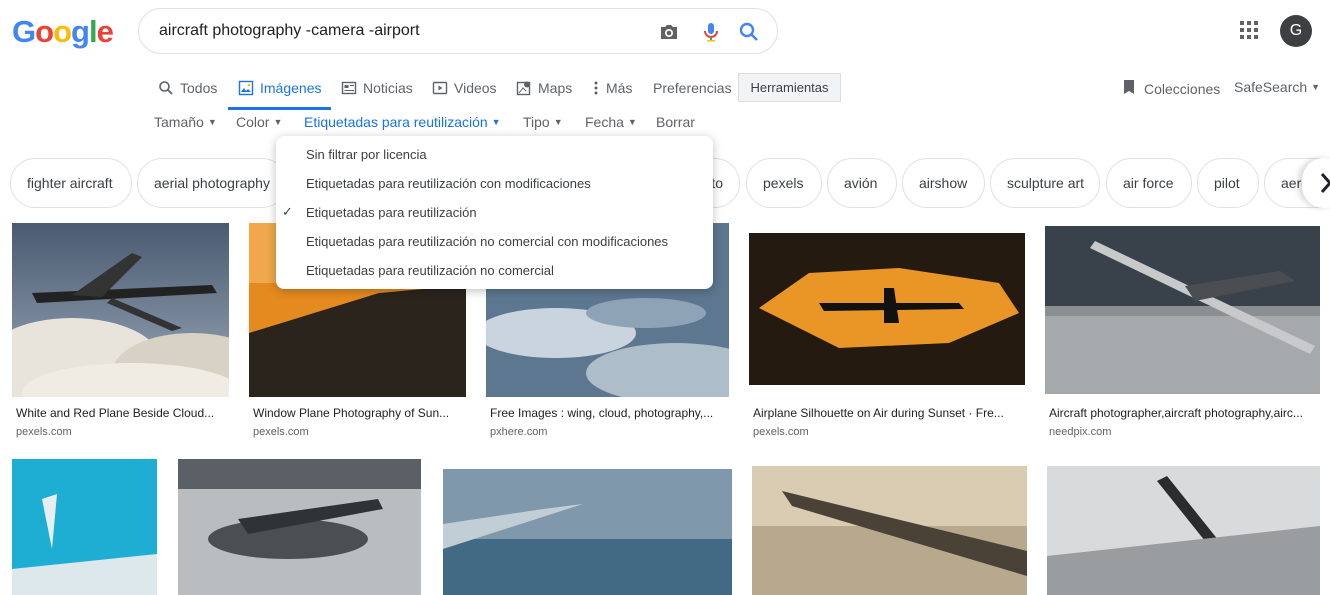 This screenshot has width=1330, height=595. I want to click on filter-date: Fecha ▼, so click(611, 122).